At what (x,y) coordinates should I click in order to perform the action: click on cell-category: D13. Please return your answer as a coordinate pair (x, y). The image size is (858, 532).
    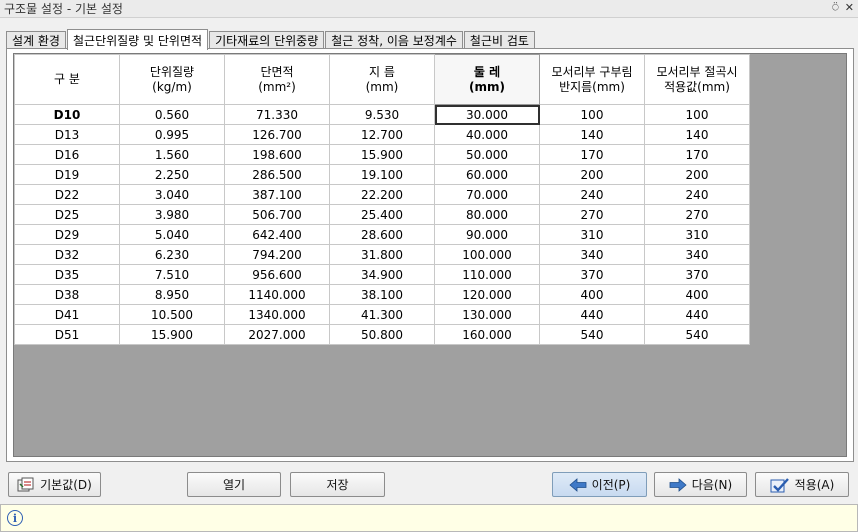
    Looking at the image, I should click on (67, 134).